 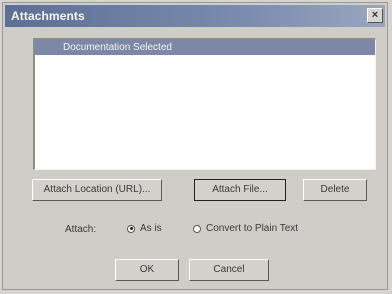 What do you see at coordinates (252, 228) in the screenshot?
I see `convert-plain-text-label: Convert to Plain Text` at bounding box center [252, 228].